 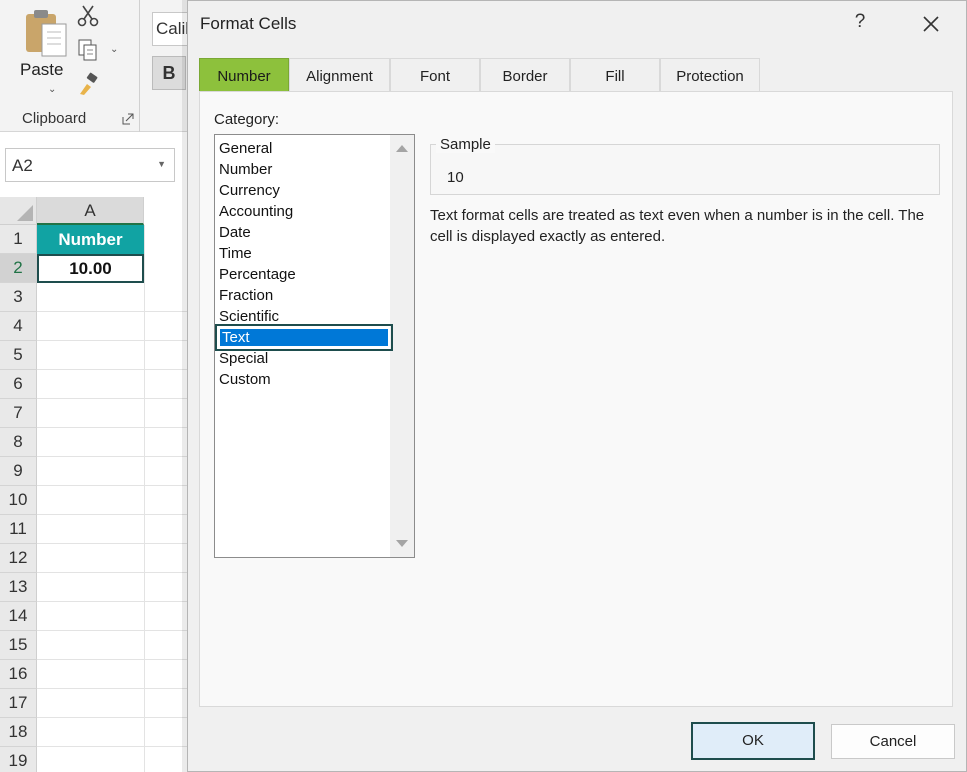 I want to click on category-item: Special, so click(x=243, y=358).